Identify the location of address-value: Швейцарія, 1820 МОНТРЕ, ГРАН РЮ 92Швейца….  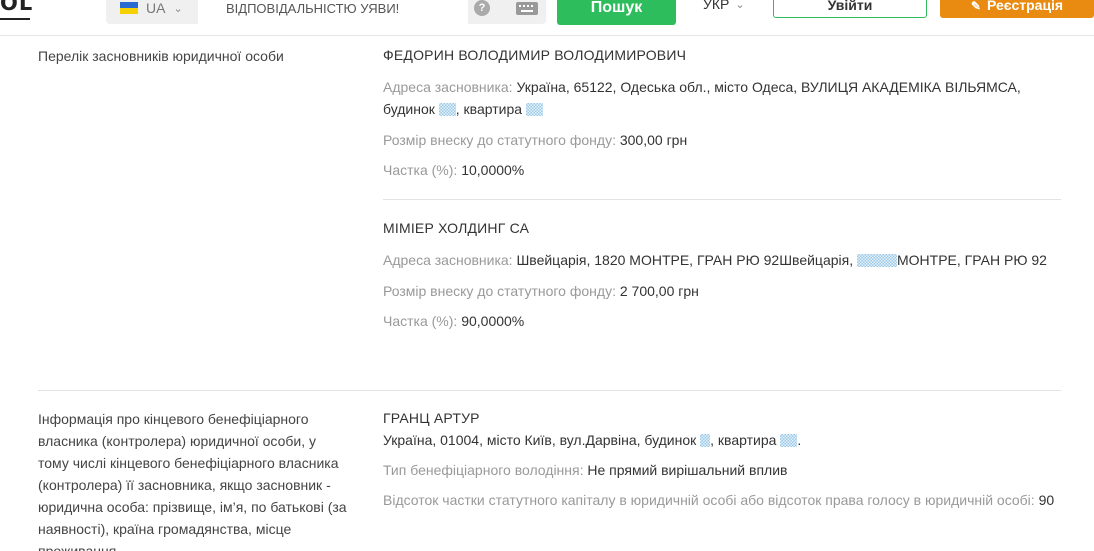
(685, 260).